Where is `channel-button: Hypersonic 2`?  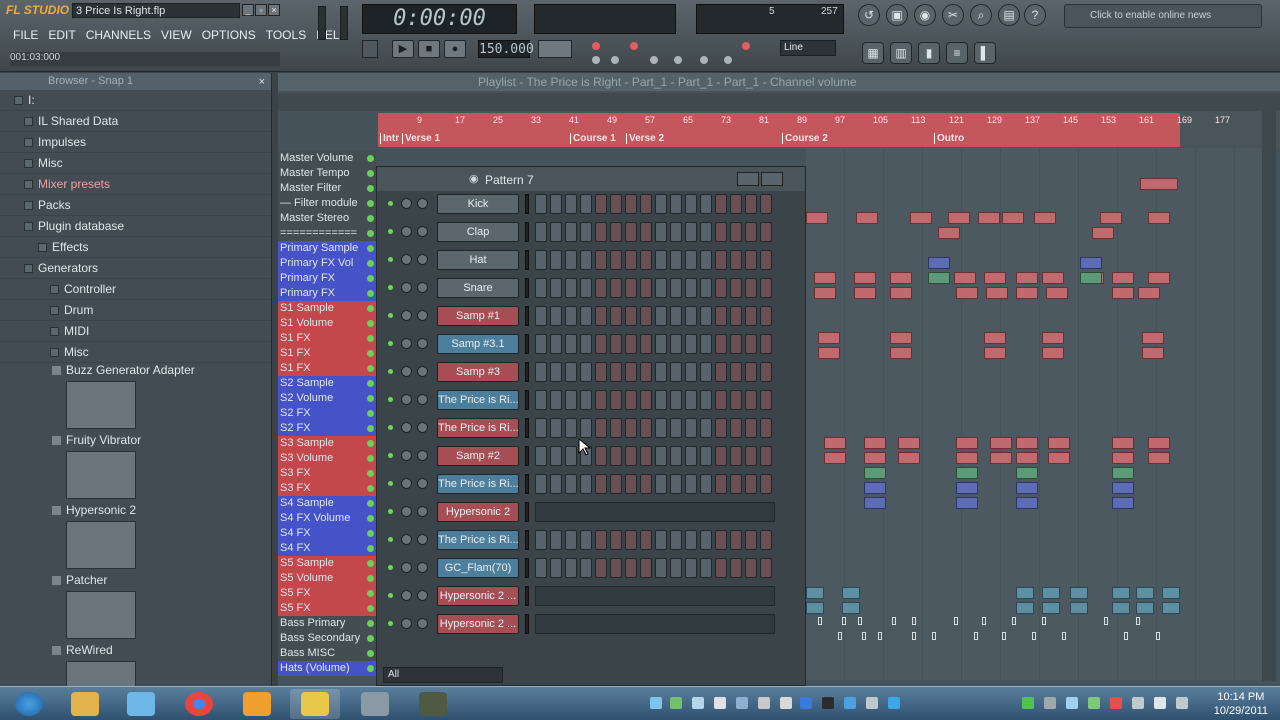
channel-button: Hypersonic 2 is located at coordinates (478, 512).